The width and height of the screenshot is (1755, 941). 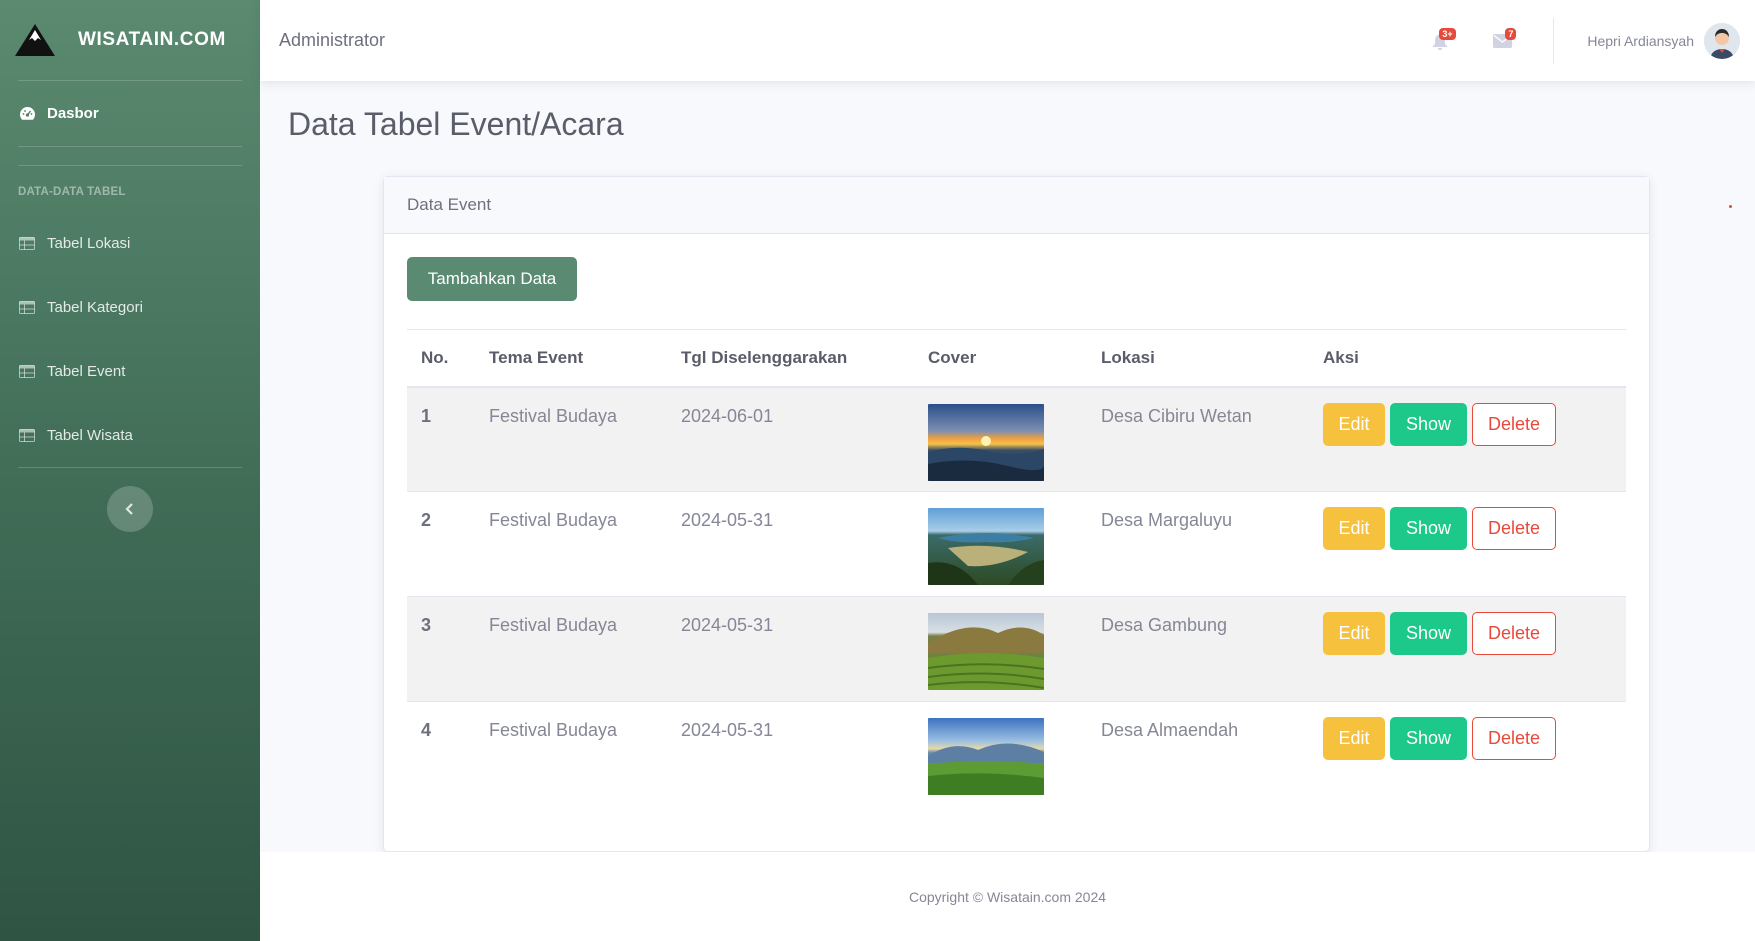 I want to click on sidebar-toggle-button, so click(x=130, y=509).